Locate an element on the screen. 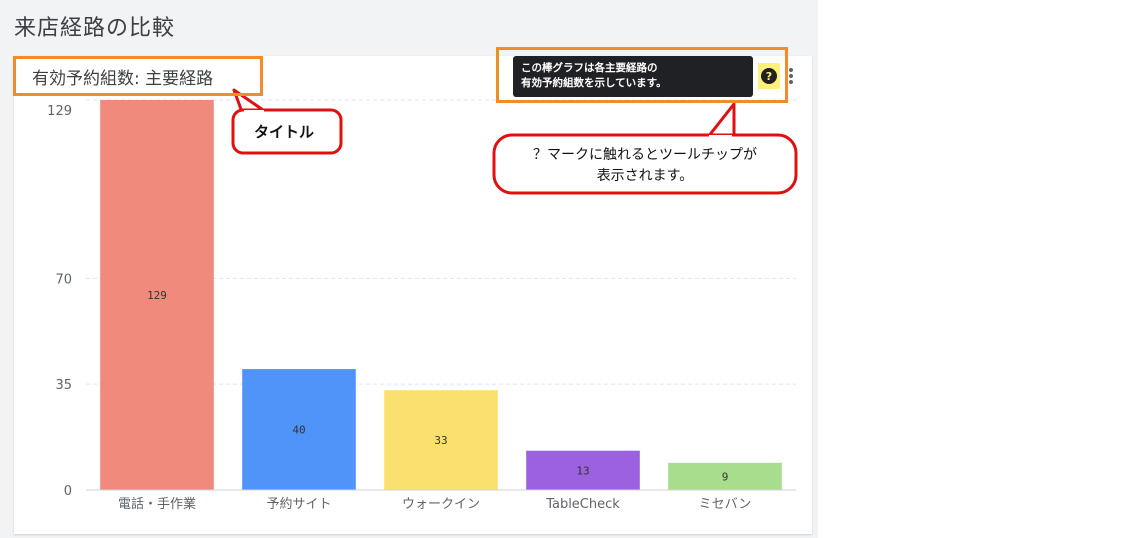  tooltip-highlight: この棒グラフは各主要経路の 有効予約組数を示しています。 ? is located at coordinates (642, 75).